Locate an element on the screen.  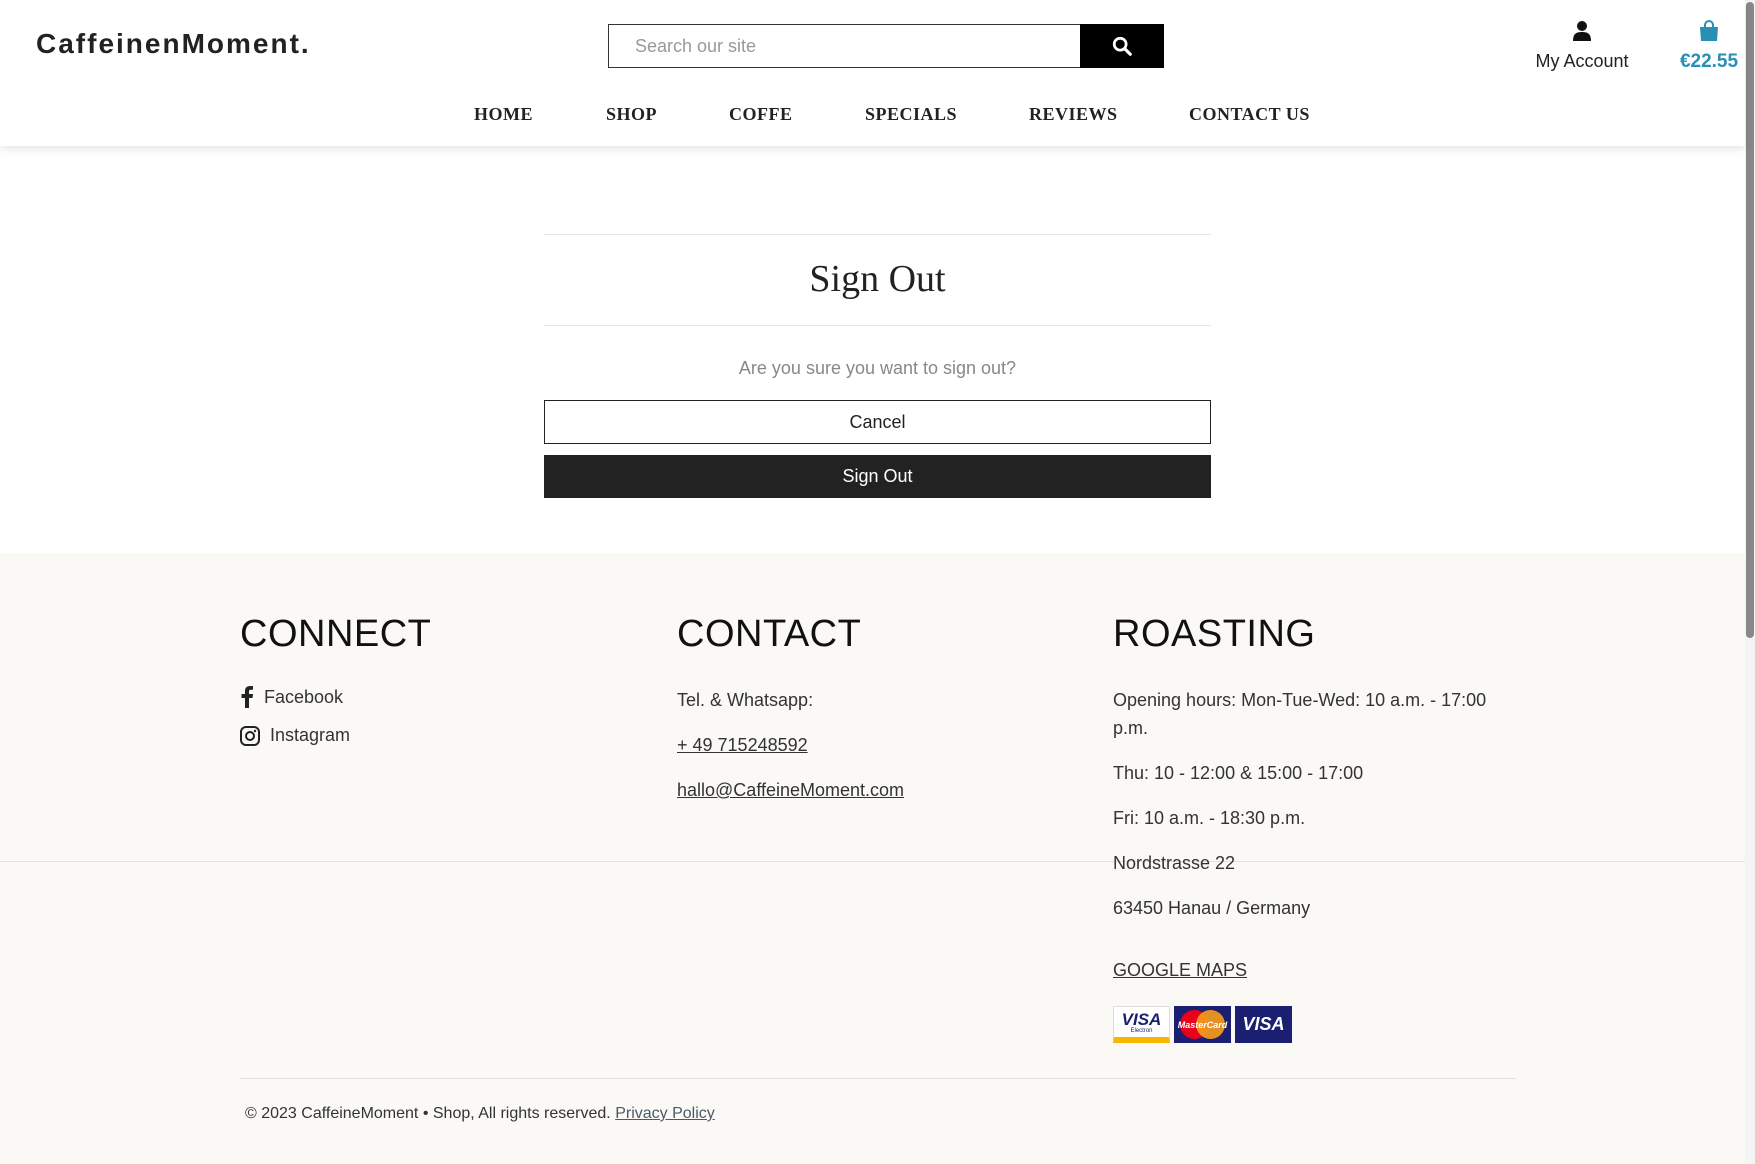
roasting-heading: ROASTING is located at coordinates (1214, 634).